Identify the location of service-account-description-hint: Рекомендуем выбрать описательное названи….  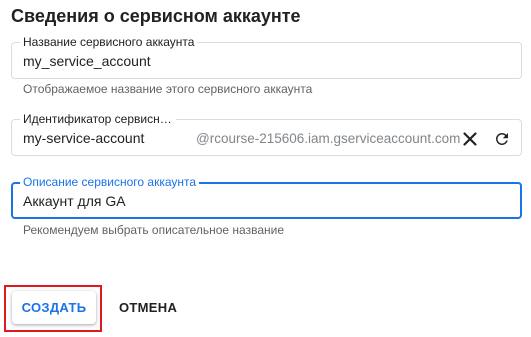
(153, 230).